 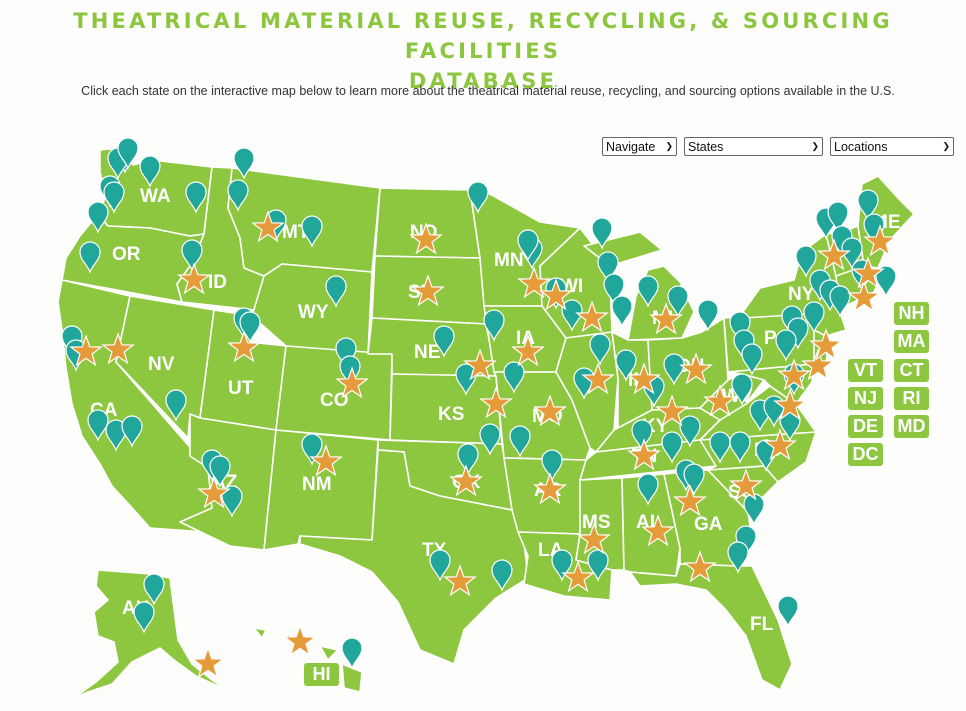 What do you see at coordinates (241, 388) in the screenshot?
I see `state-label-ut: UT` at bounding box center [241, 388].